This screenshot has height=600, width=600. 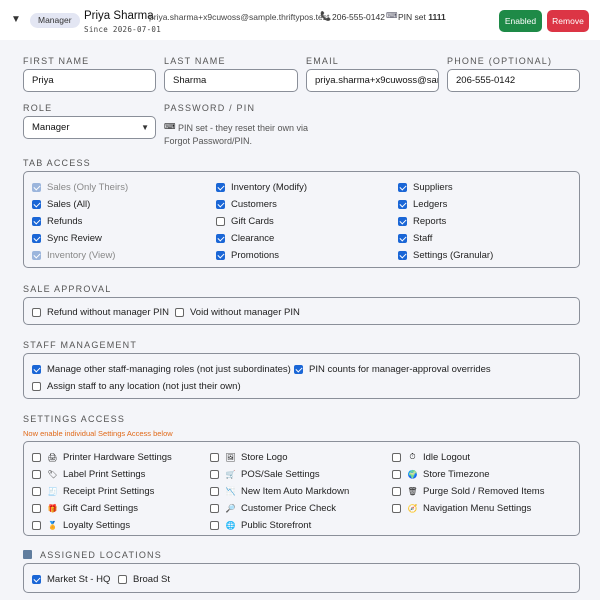 What do you see at coordinates (326, 16) in the screenshot?
I see `phone-icon: 📞` at bounding box center [326, 16].